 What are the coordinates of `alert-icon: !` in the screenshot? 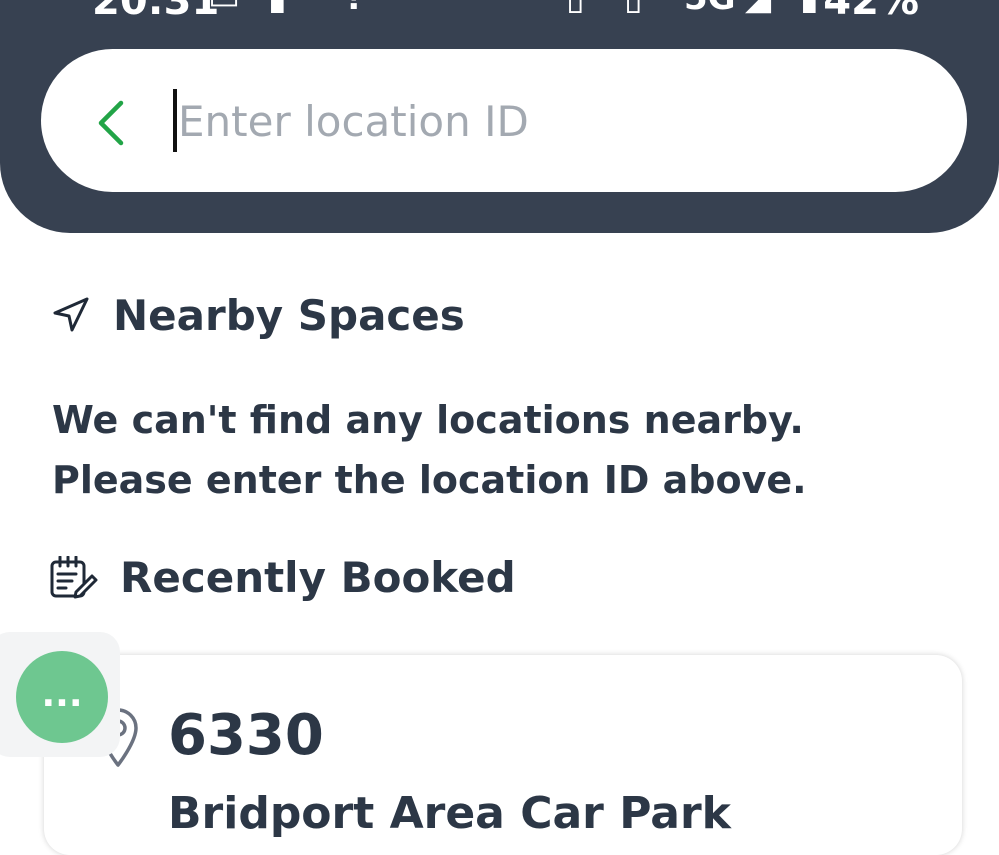 It's located at (354, 9).